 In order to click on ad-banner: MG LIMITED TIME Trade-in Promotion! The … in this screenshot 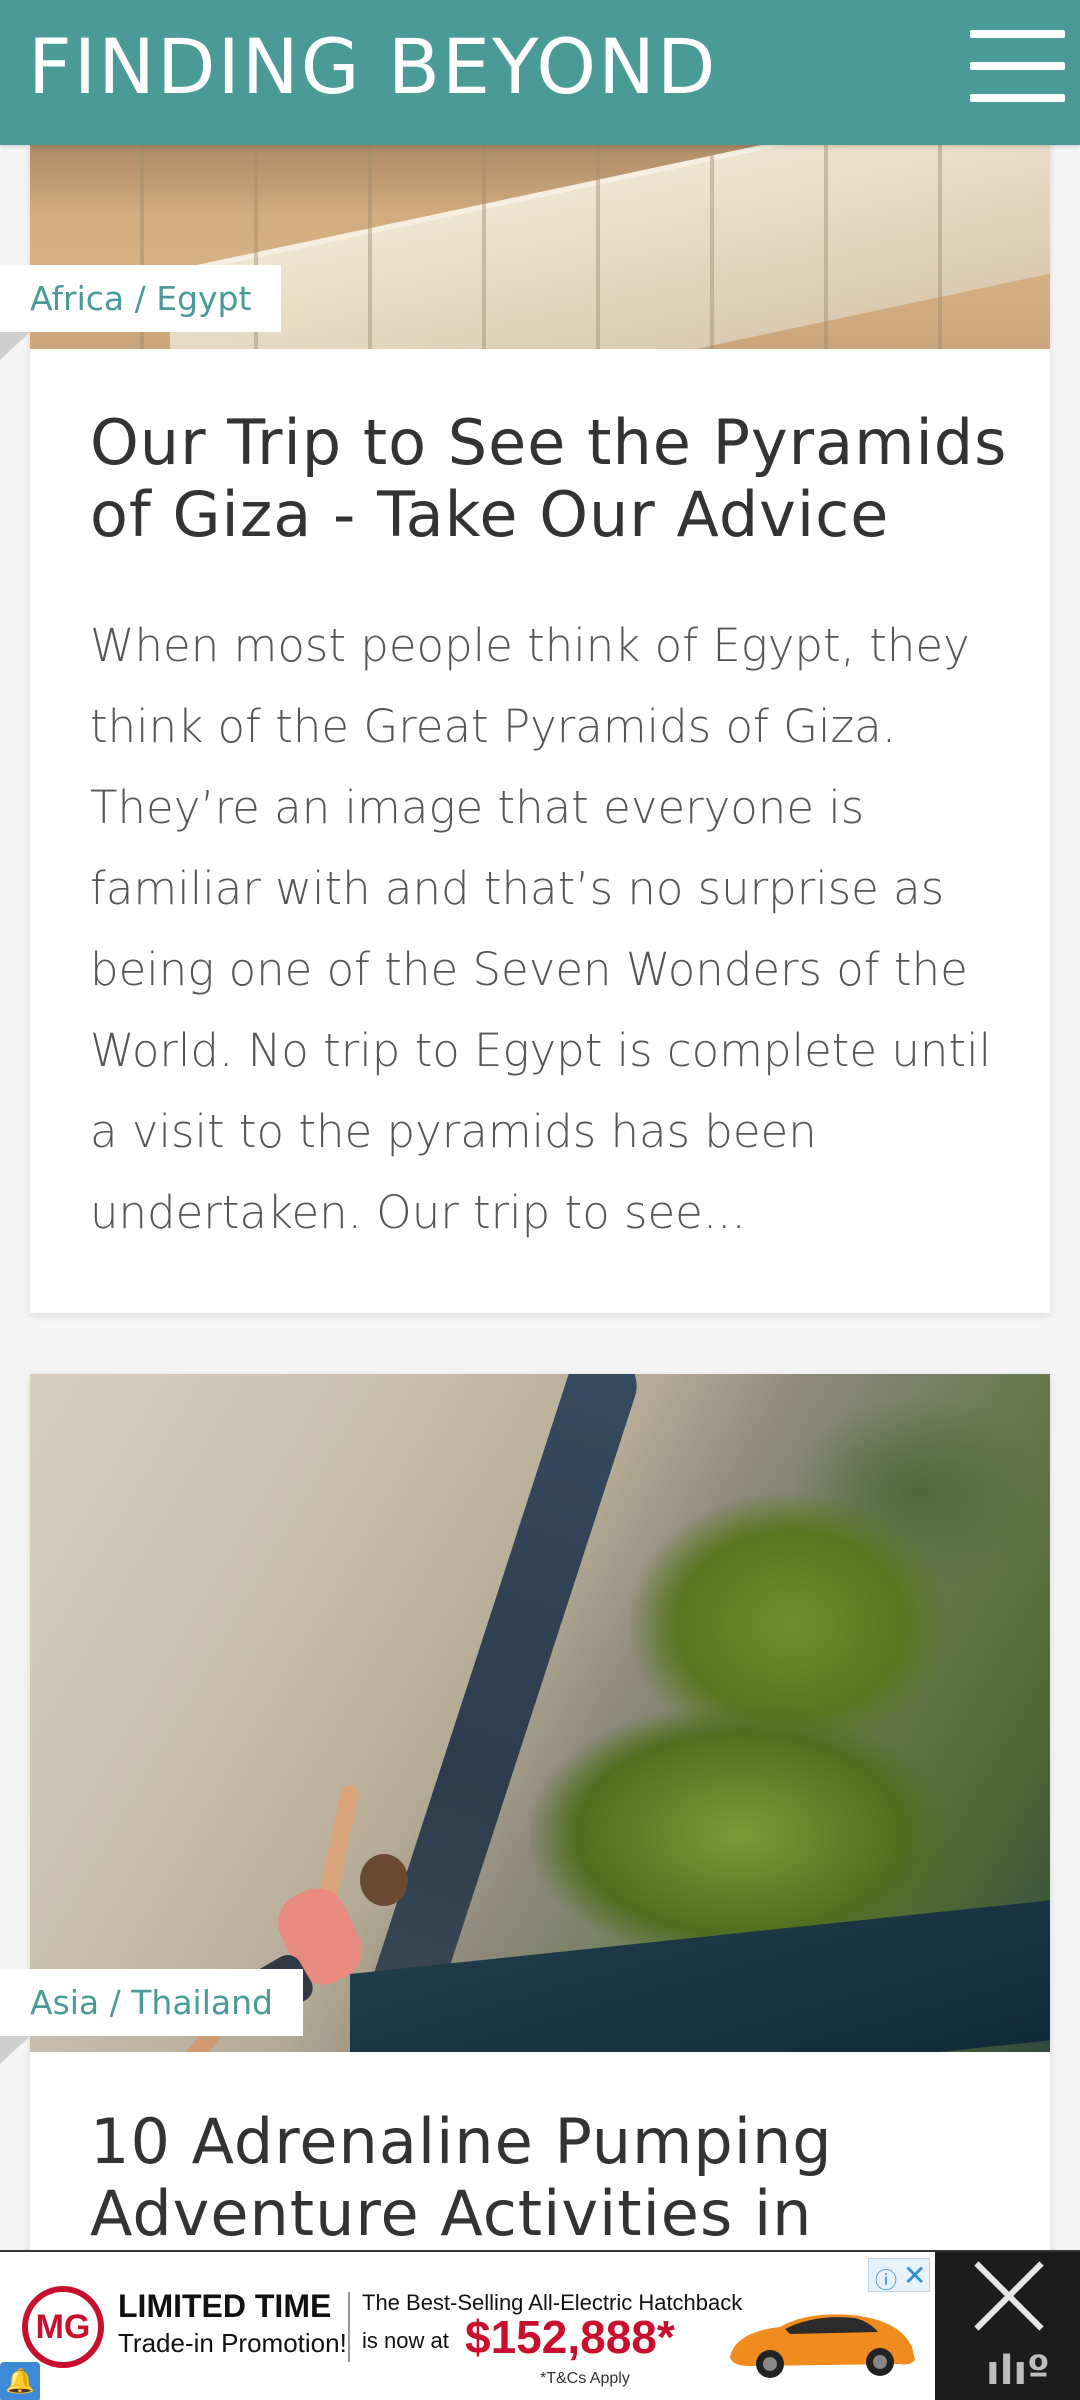, I will do `click(467, 2326)`.